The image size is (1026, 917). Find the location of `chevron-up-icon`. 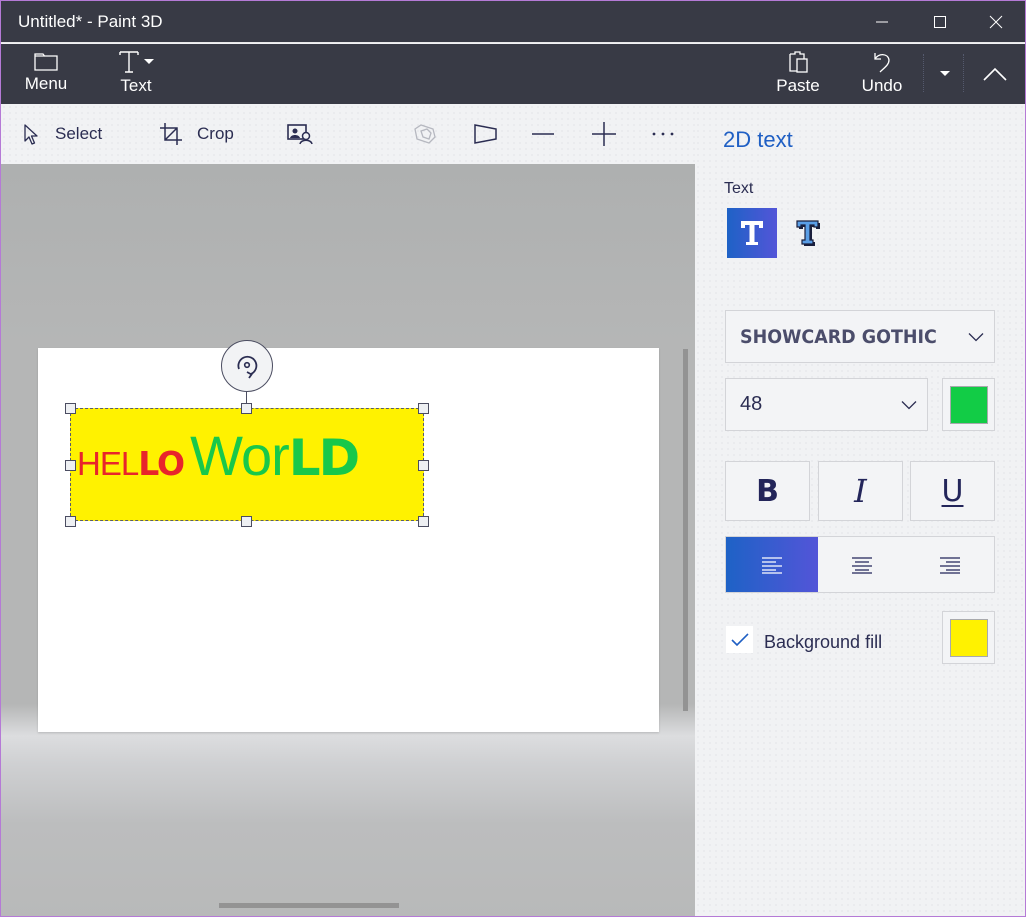

chevron-up-icon is located at coordinates (995, 74).